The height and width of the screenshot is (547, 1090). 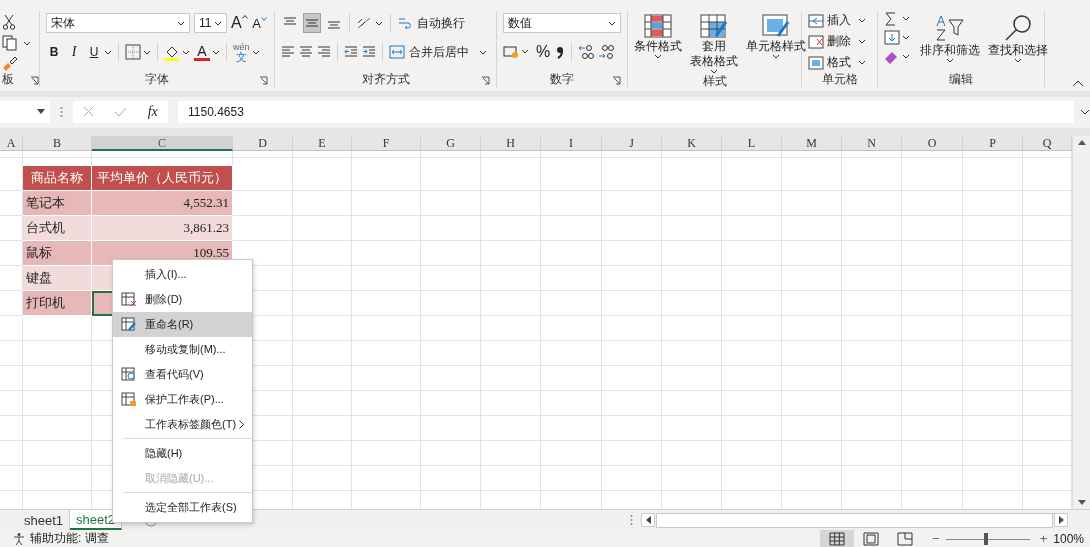 I want to click on column-header: F, so click(x=386, y=143).